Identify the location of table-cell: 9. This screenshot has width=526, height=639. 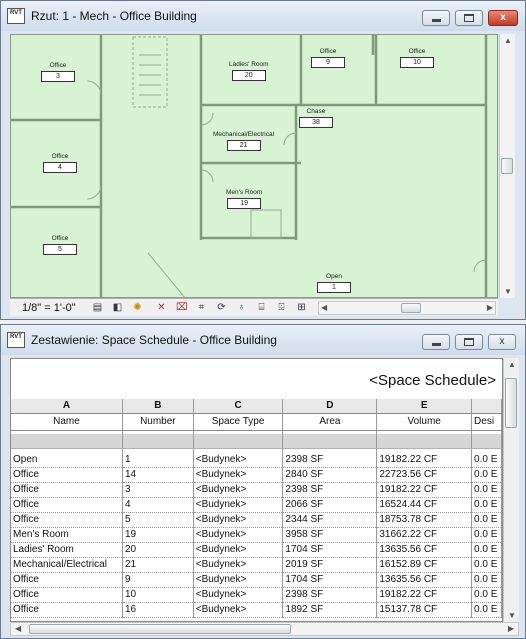
(158, 580).